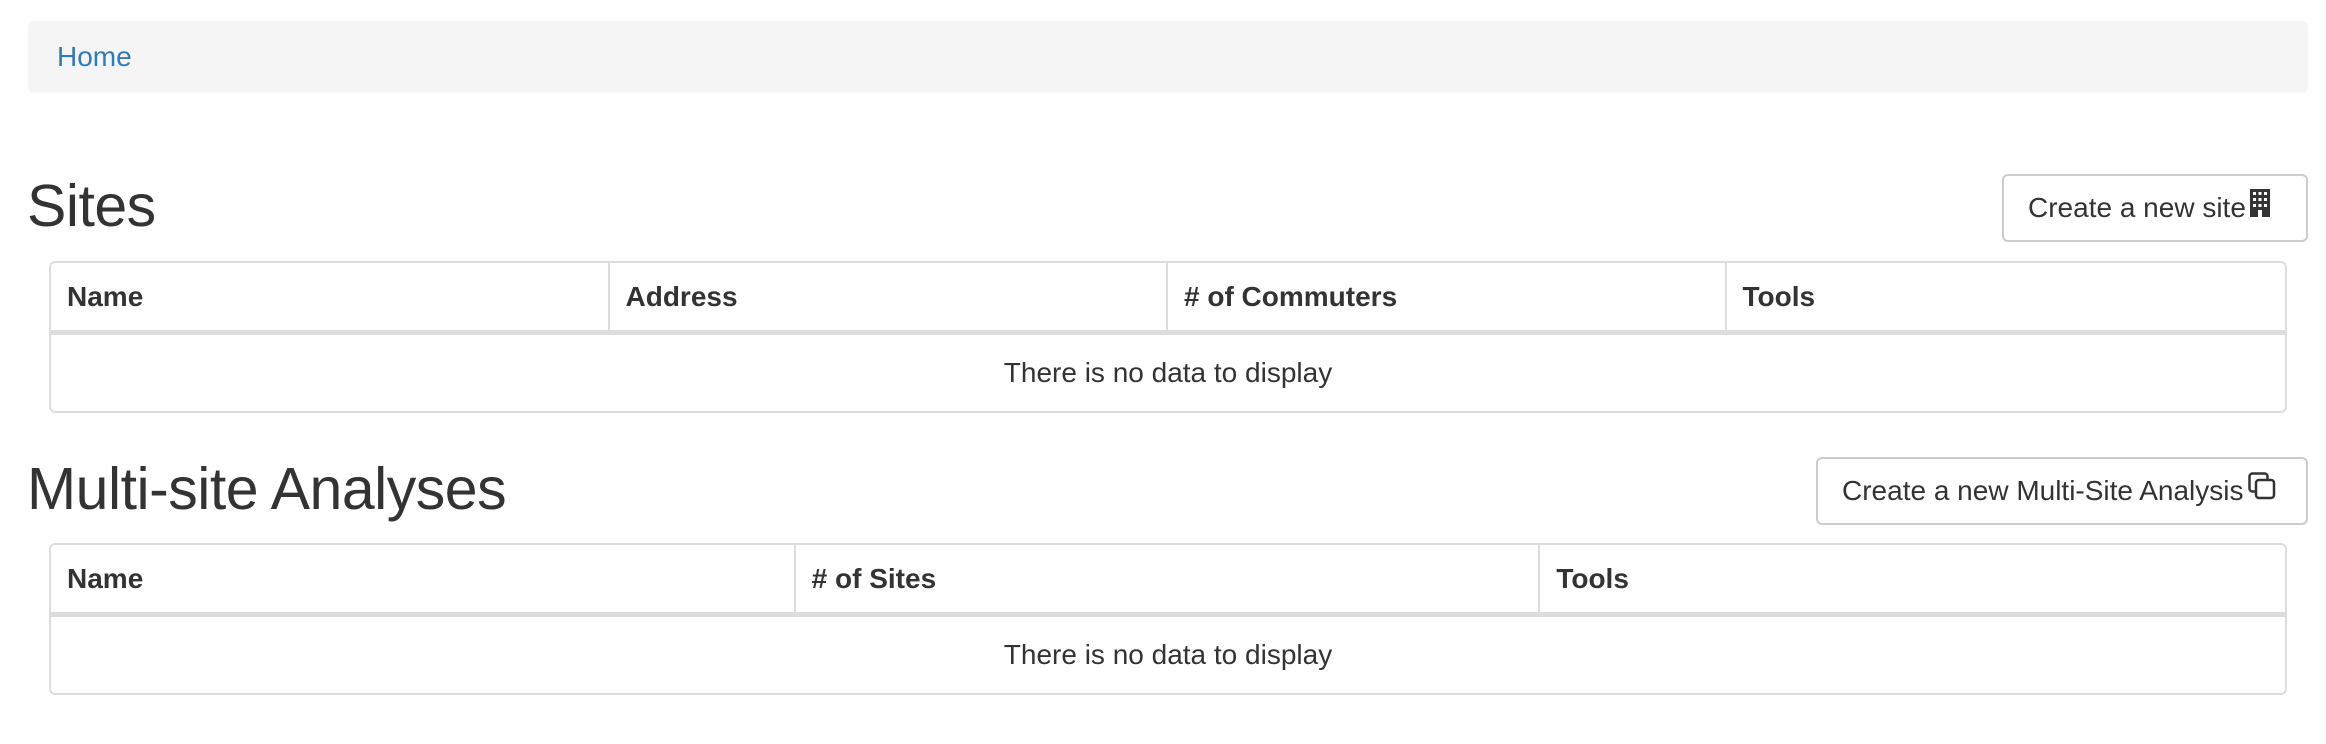  Describe the element at coordinates (91, 206) in the screenshot. I see `sites-title: Sites` at that location.